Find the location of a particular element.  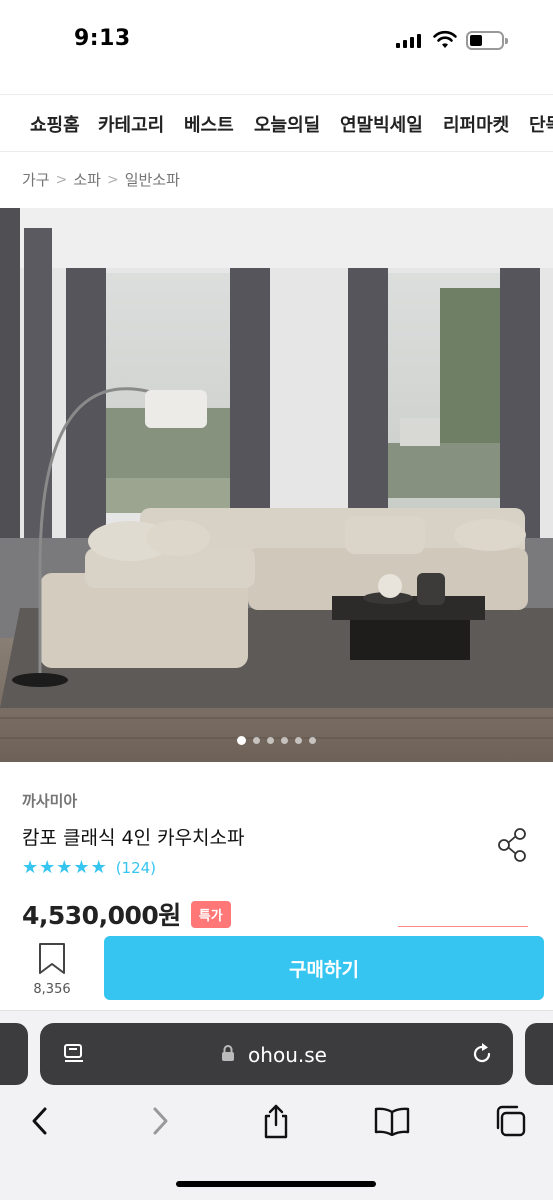

breadcrumb-item-sofa: 소파 is located at coordinates (87, 179).